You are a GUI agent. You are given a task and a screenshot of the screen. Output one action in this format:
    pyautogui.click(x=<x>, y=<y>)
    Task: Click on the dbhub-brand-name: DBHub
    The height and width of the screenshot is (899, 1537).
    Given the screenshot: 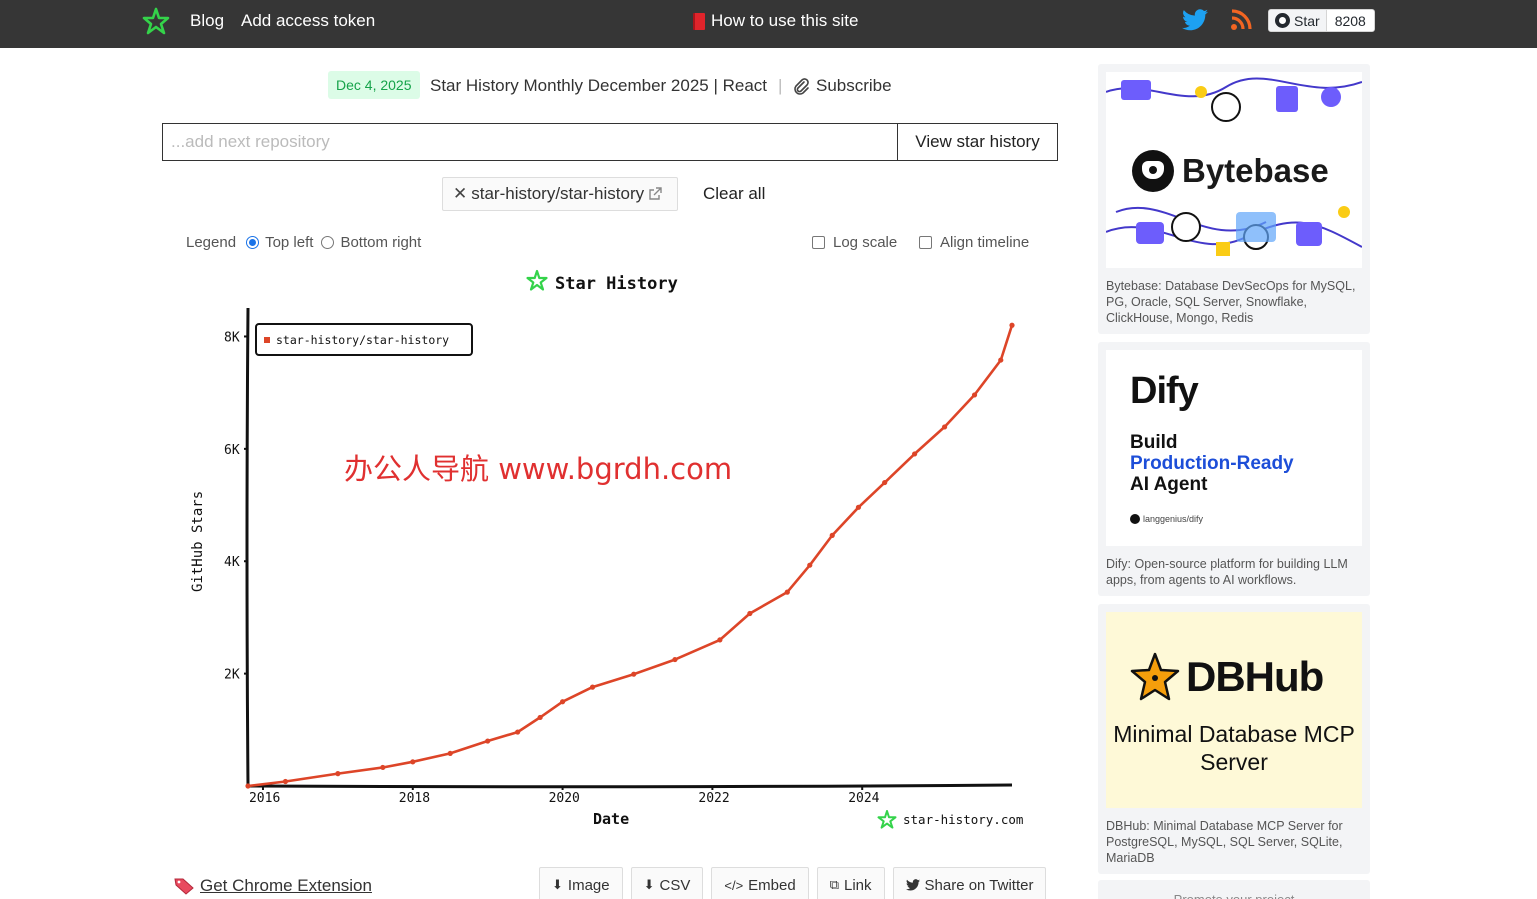 What is the action you would take?
    pyautogui.click(x=1255, y=676)
    